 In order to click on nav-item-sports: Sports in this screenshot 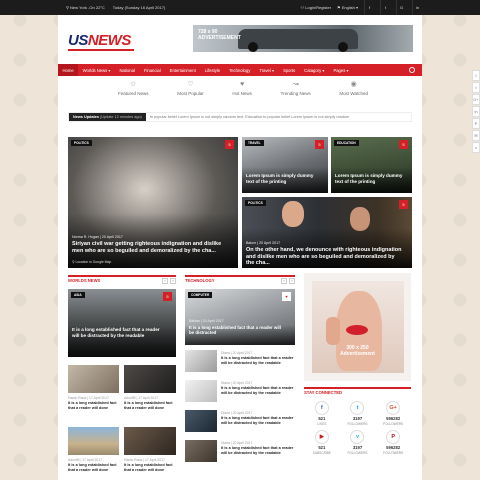, I will do `click(289, 70)`.